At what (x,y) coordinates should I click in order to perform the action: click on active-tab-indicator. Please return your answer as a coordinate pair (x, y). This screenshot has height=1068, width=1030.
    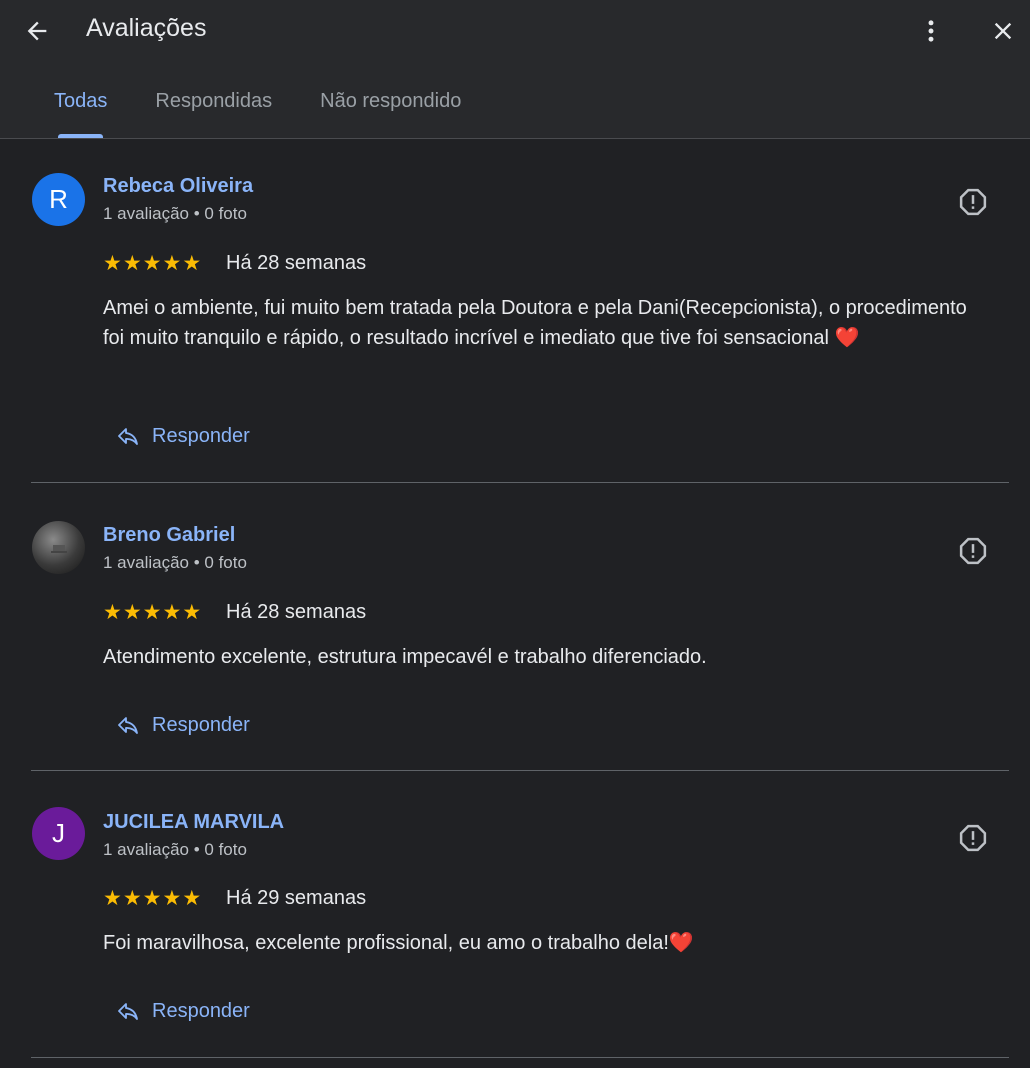
    Looking at the image, I should click on (81, 136).